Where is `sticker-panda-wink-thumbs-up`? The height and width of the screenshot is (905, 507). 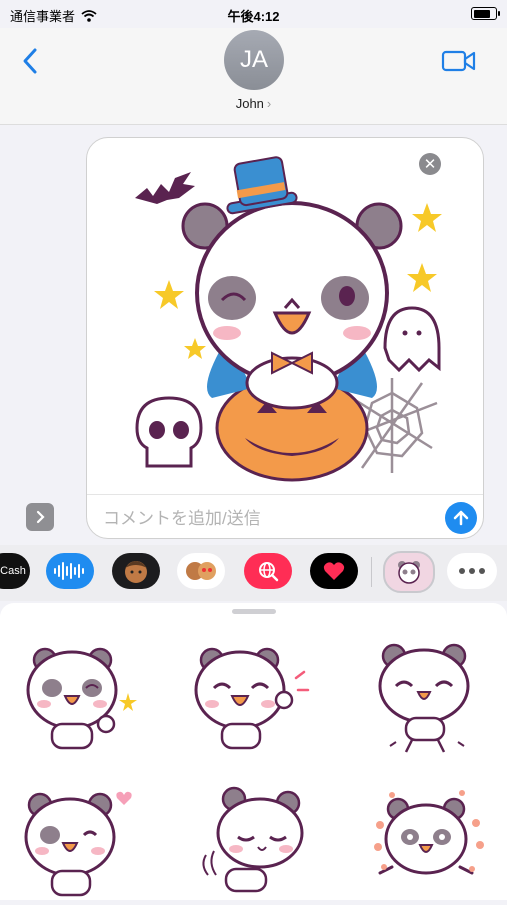 sticker-panda-wink-thumbs-up is located at coordinates (80, 698).